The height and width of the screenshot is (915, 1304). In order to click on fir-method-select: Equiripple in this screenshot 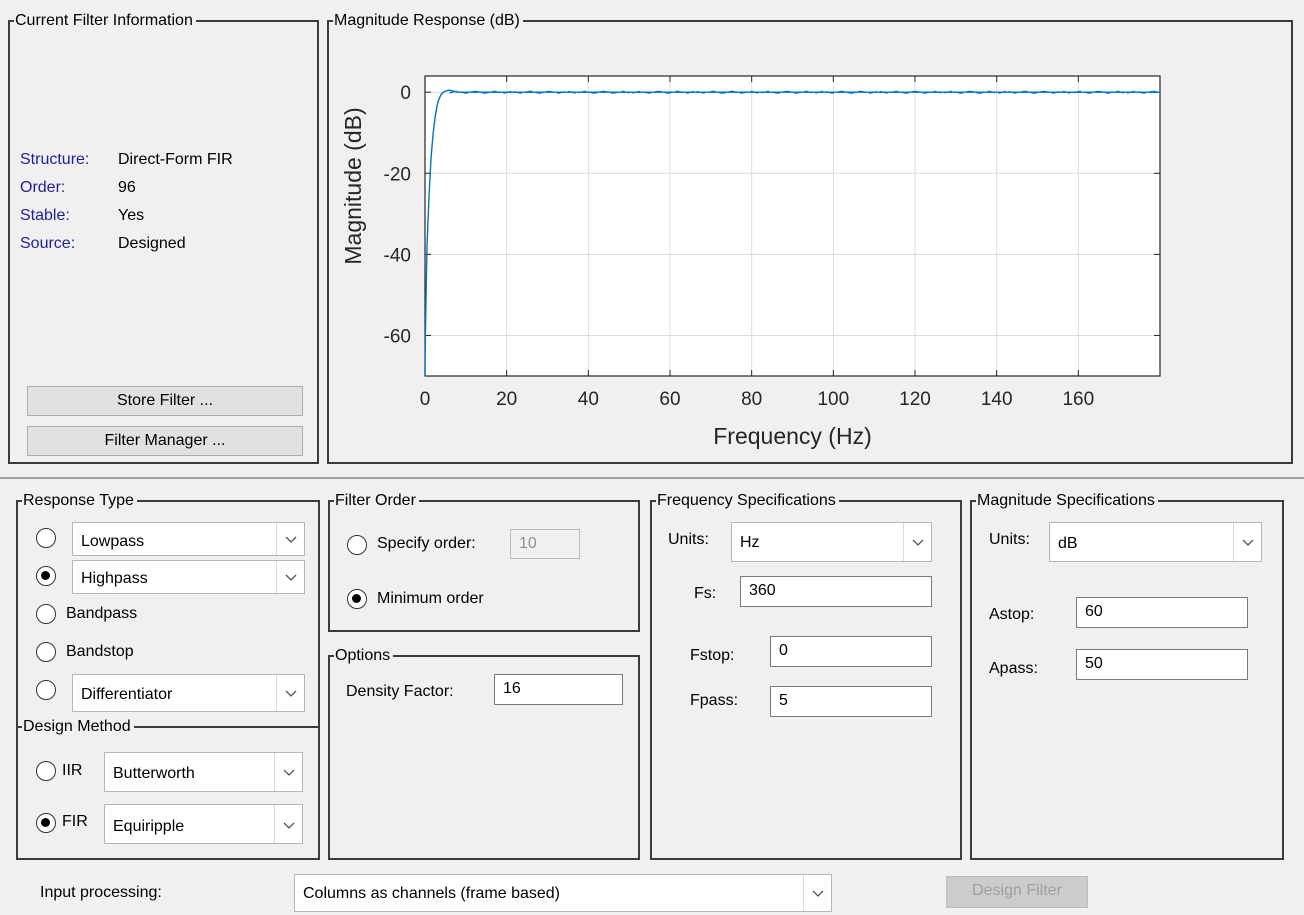, I will do `click(203, 824)`.